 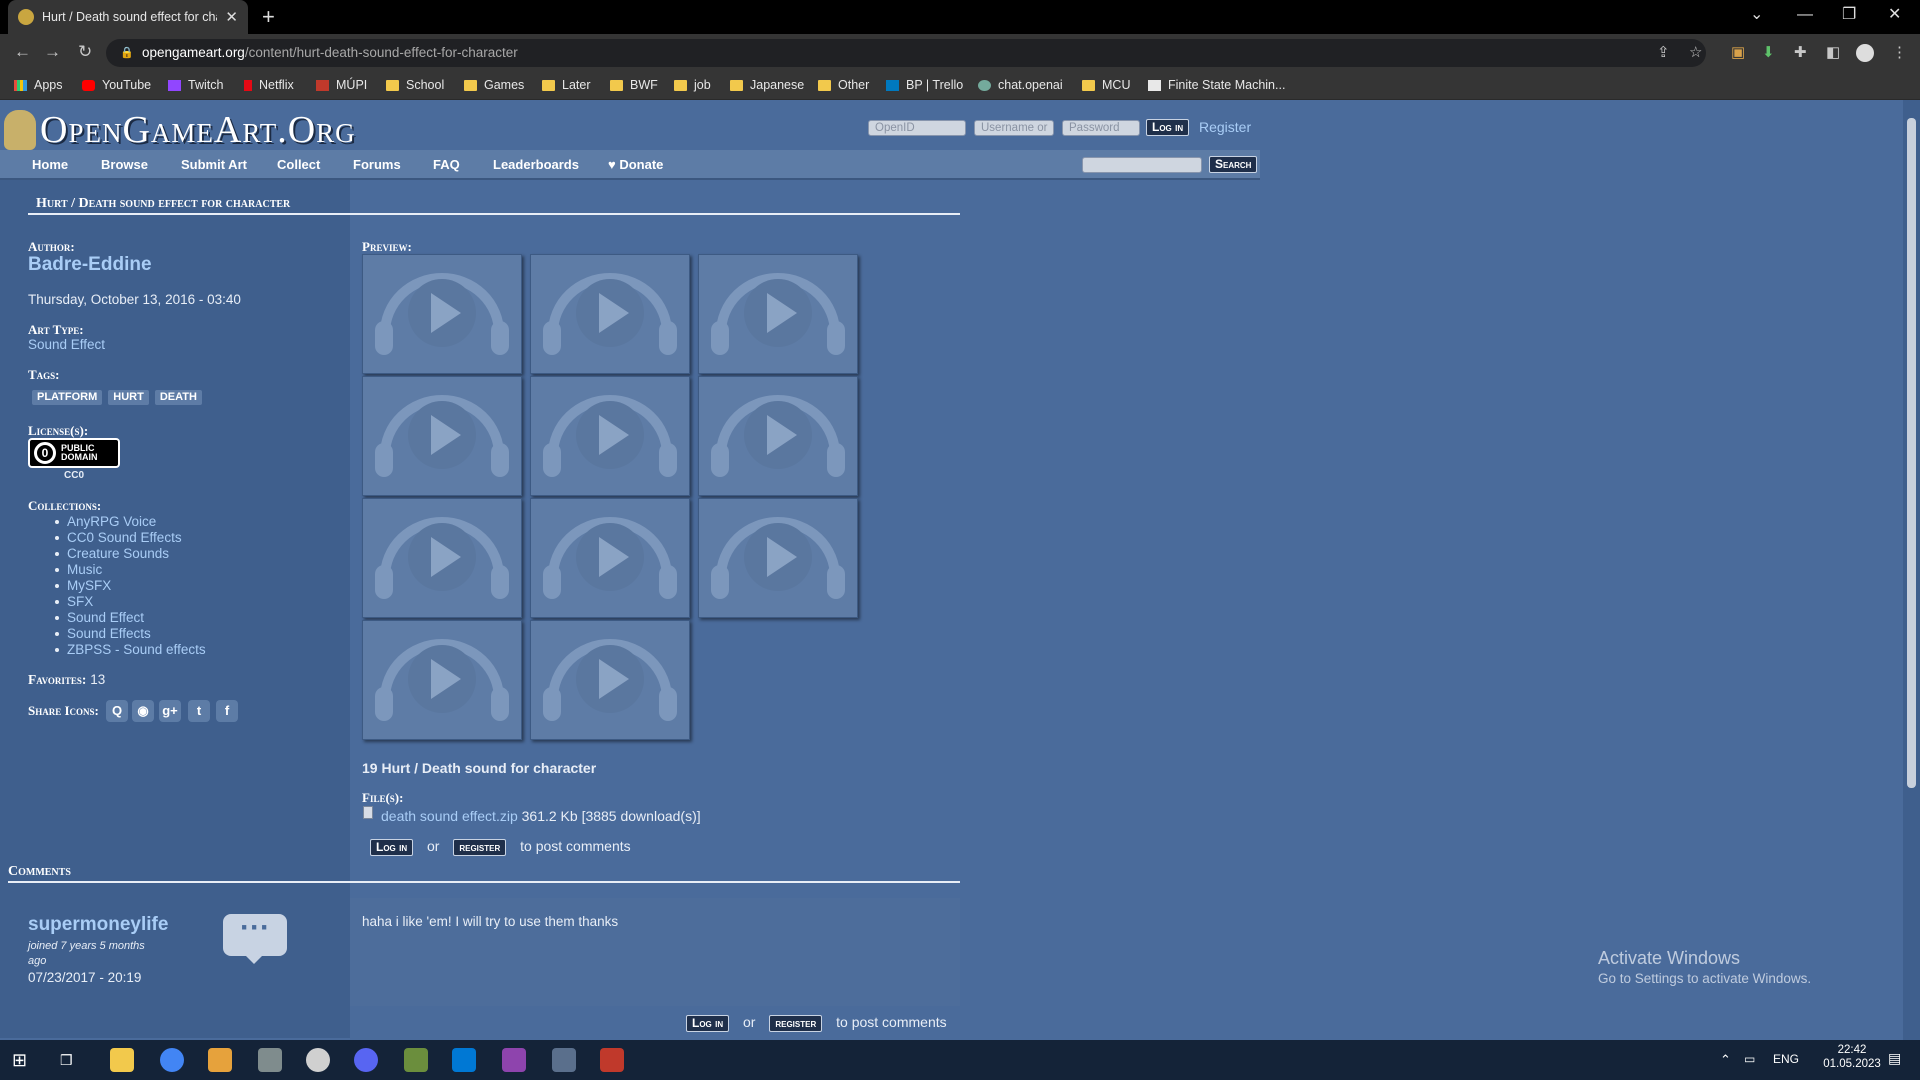 What do you see at coordinates (73, 601) in the screenshot?
I see `collection-link: SFX` at bounding box center [73, 601].